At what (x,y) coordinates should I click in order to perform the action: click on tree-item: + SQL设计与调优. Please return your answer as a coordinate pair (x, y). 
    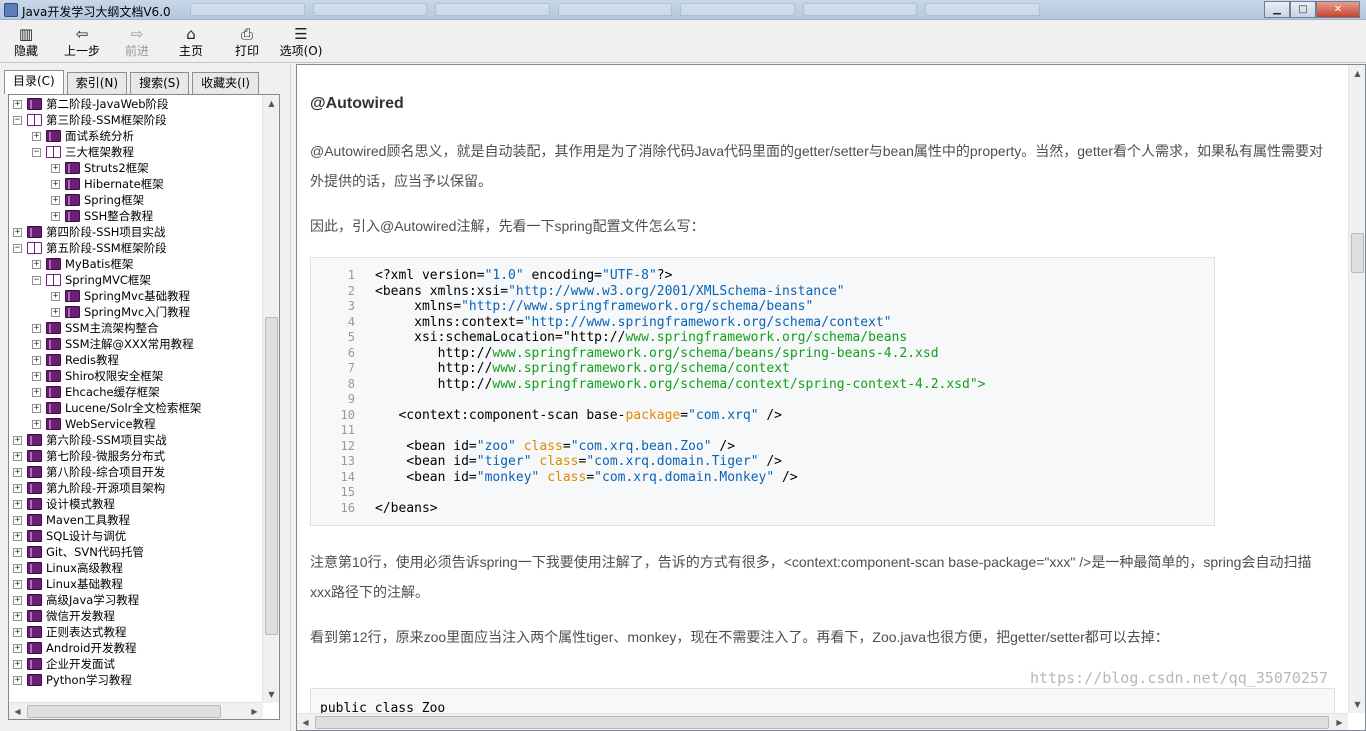
    Looking at the image, I should click on (69, 536).